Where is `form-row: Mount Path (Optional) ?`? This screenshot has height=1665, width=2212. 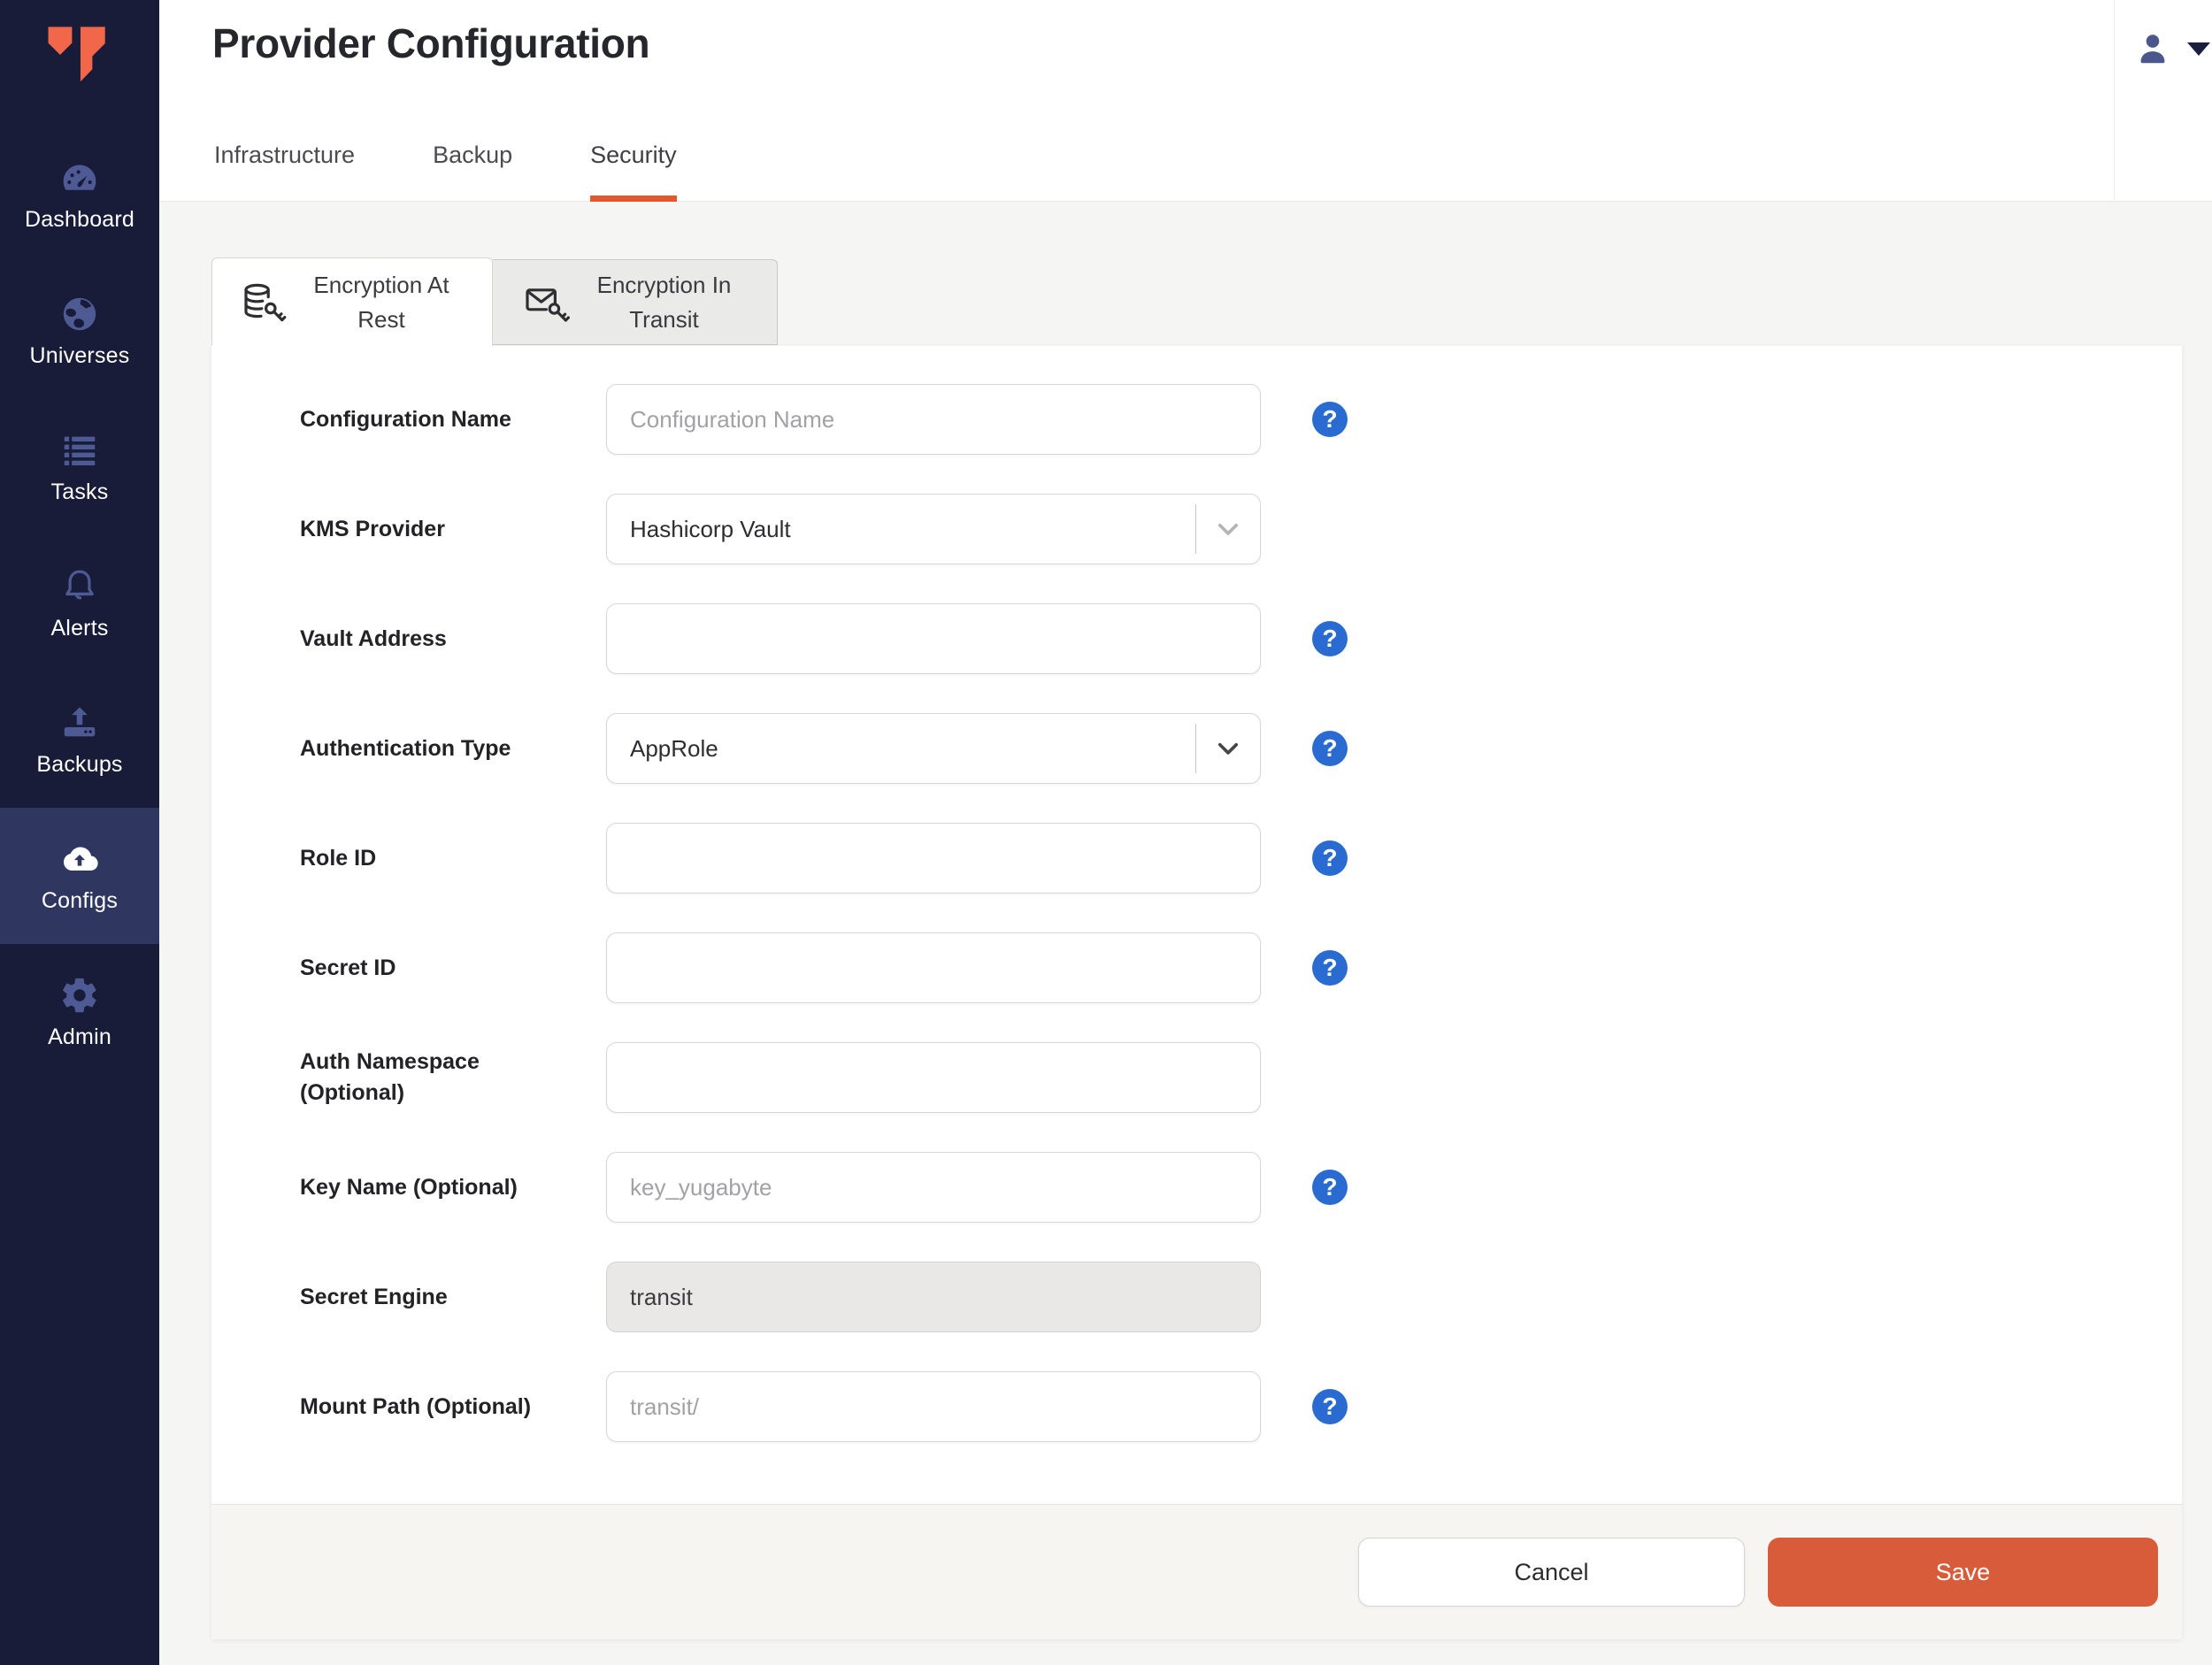
form-row: Mount Path (Optional) ? is located at coordinates (1241, 1406).